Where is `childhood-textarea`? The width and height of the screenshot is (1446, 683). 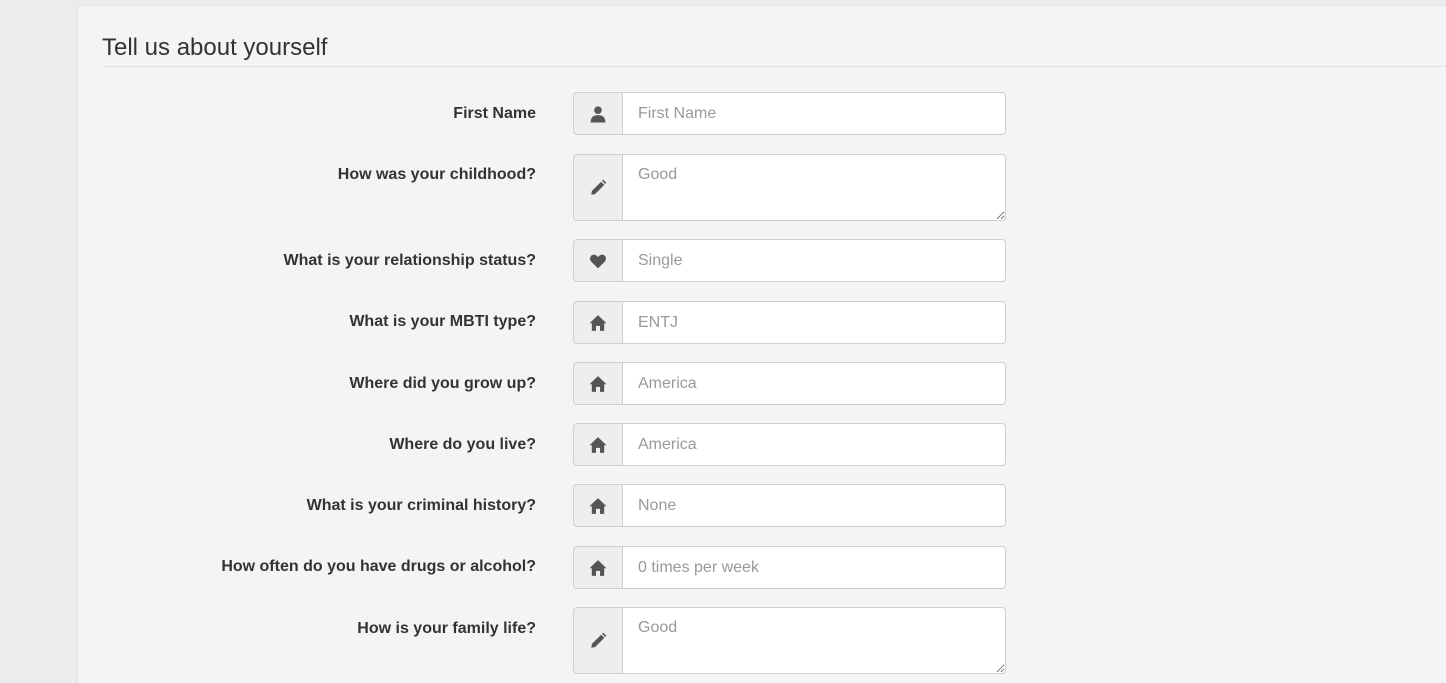 childhood-textarea is located at coordinates (814, 187).